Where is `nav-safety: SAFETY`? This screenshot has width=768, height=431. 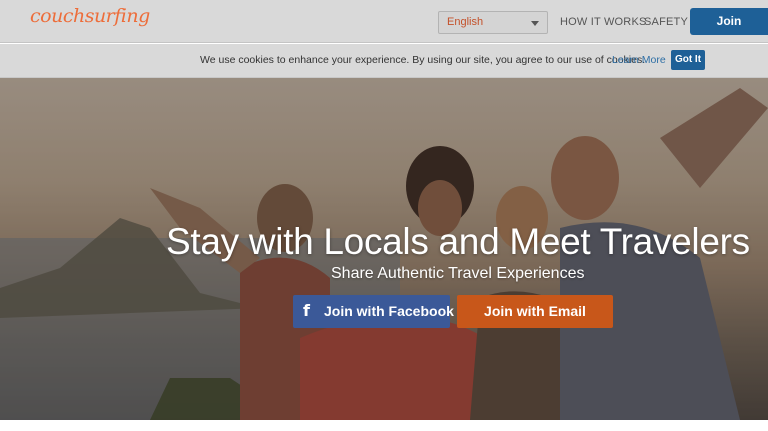
nav-safety: SAFETY is located at coordinates (666, 22).